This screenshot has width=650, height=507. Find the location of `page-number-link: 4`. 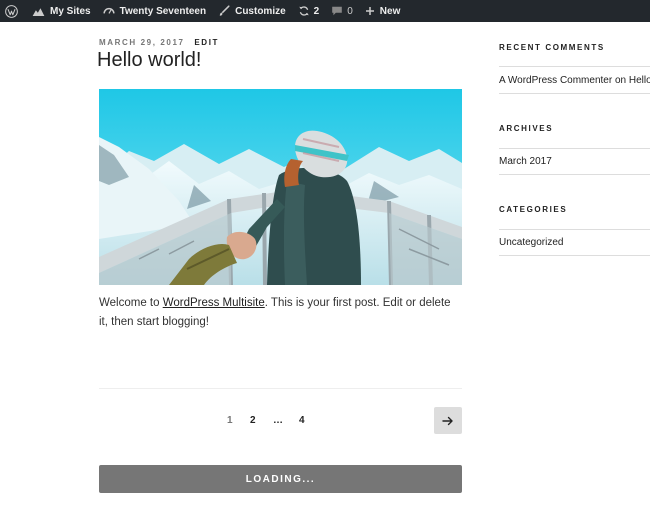

page-number-link: 4 is located at coordinates (302, 420).